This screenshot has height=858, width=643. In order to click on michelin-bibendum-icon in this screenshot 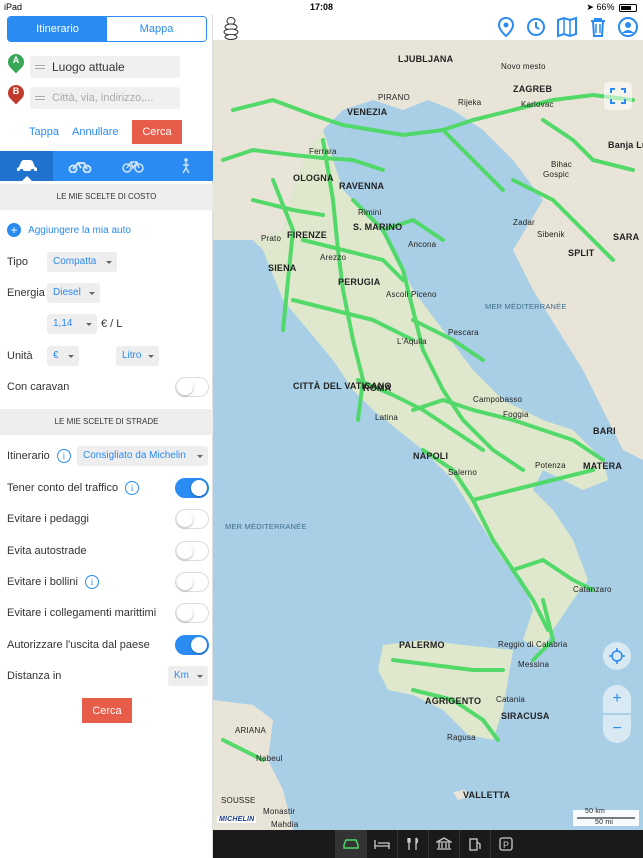, I will do `click(230, 28)`.